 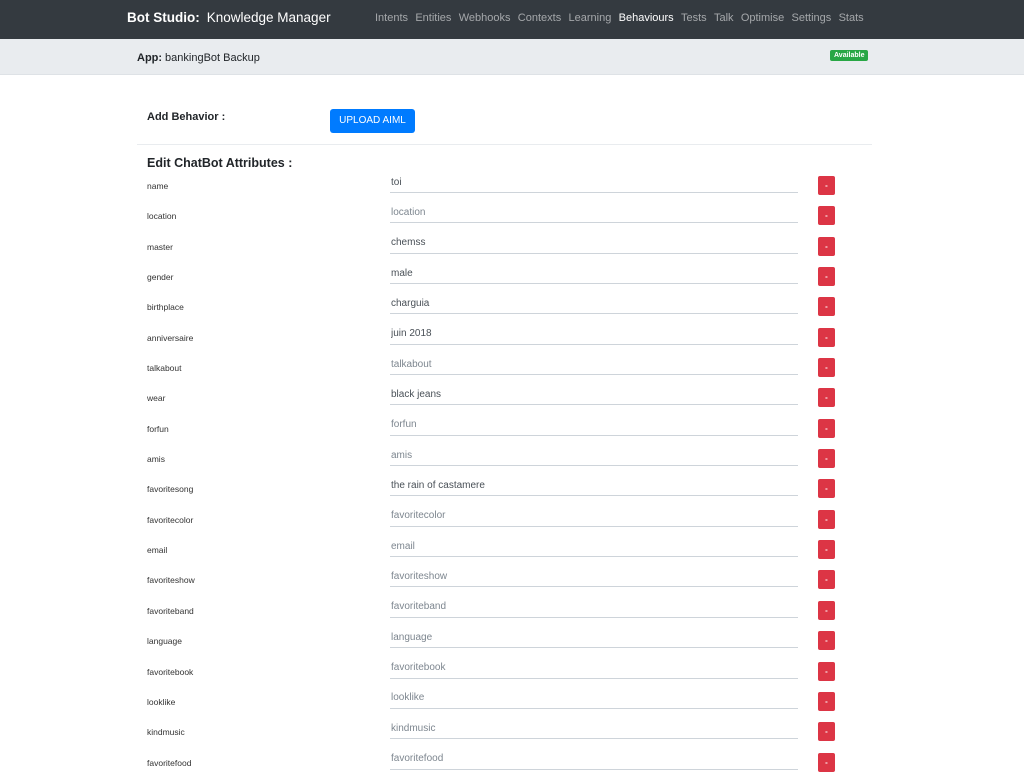 I want to click on attribute-row: favoritebook -, so click(x=512, y=674).